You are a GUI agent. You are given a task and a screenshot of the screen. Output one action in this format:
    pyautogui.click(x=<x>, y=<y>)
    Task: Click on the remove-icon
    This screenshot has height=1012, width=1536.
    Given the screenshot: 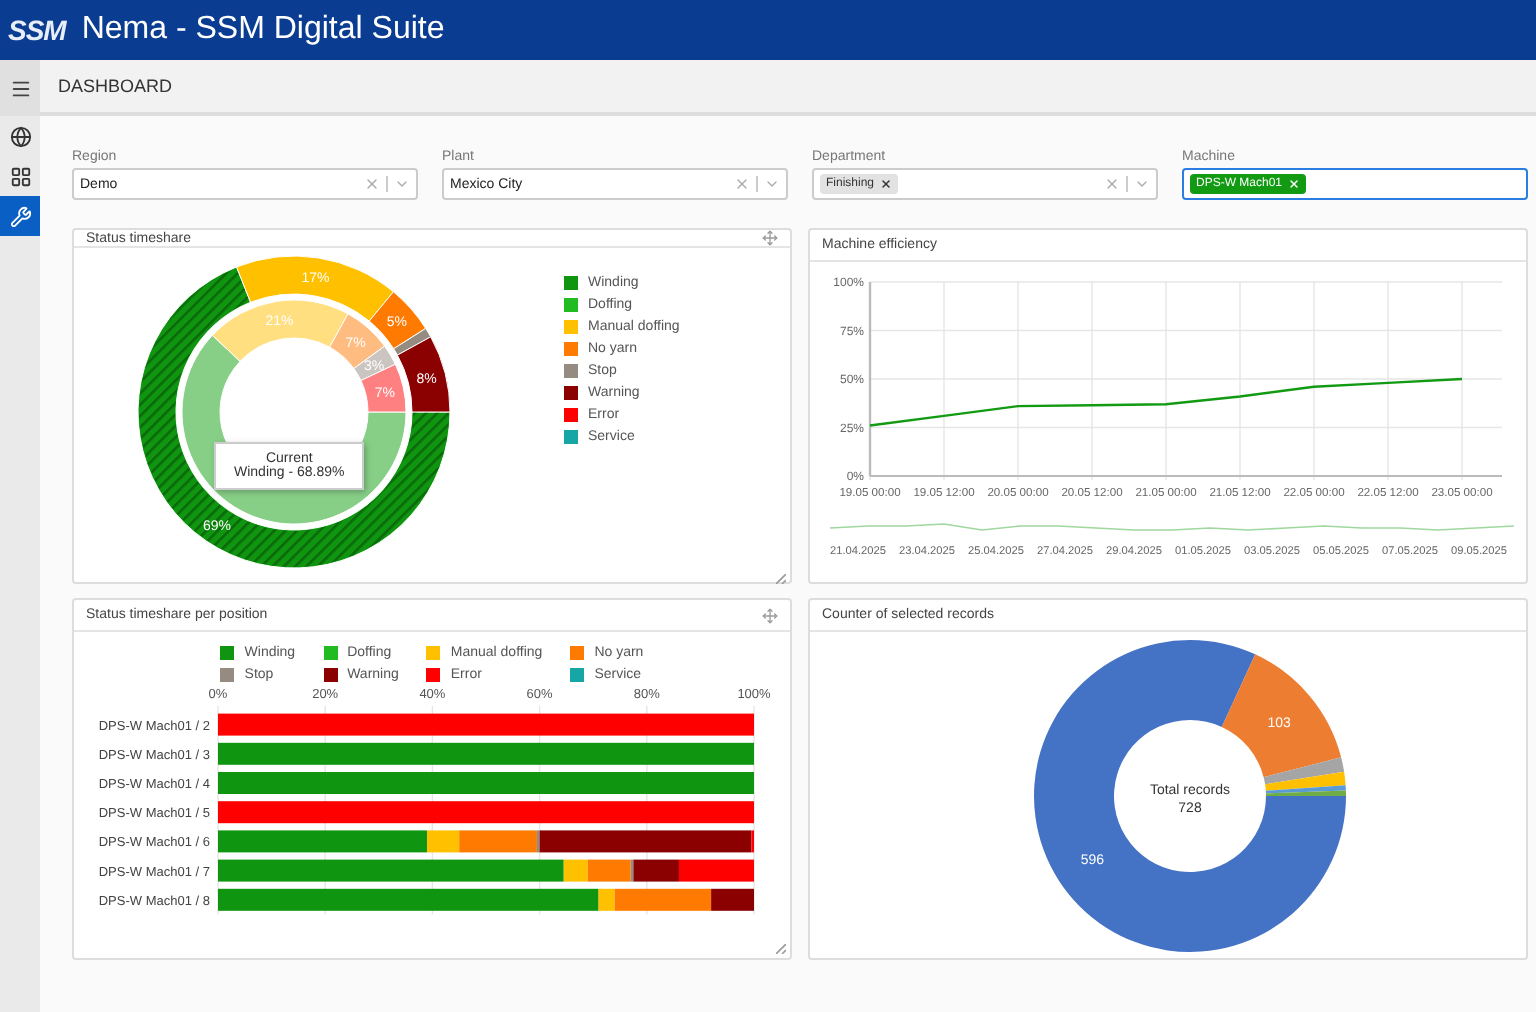 What is the action you would take?
    pyautogui.click(x=886, y=184)
    